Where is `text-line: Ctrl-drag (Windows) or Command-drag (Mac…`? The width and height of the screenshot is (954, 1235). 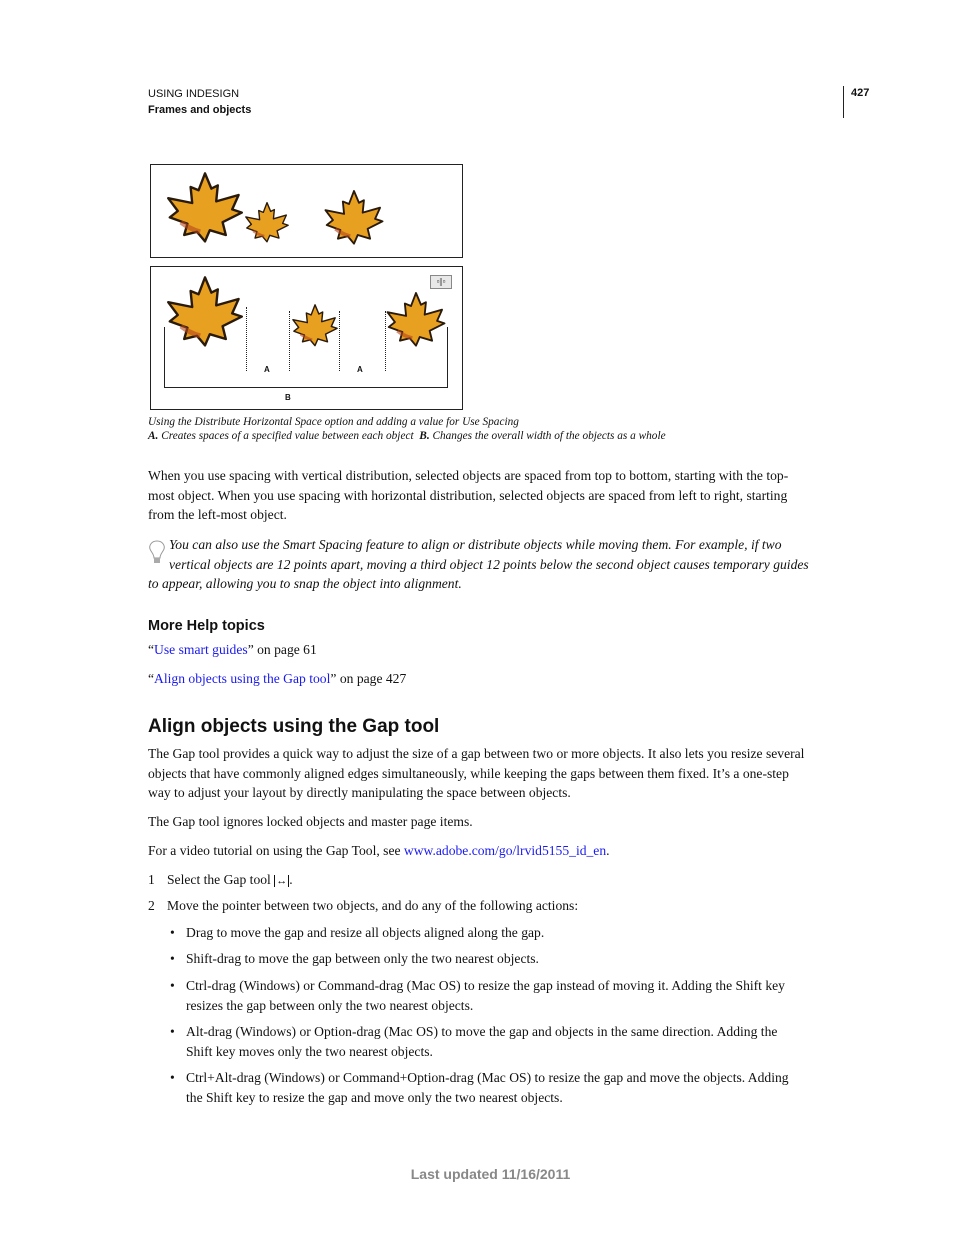
text-line: Ctrl-drag (Windows) or Command-drag (Mac… is located at coordinates (485, 985).